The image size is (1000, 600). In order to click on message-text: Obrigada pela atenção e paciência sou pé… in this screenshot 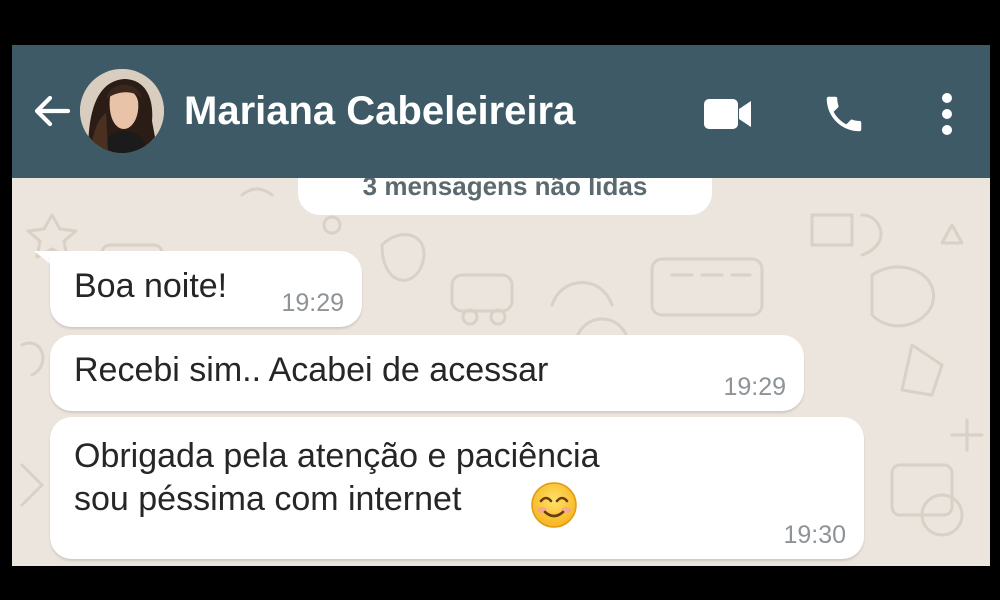, I will do `click(337, 477)`.